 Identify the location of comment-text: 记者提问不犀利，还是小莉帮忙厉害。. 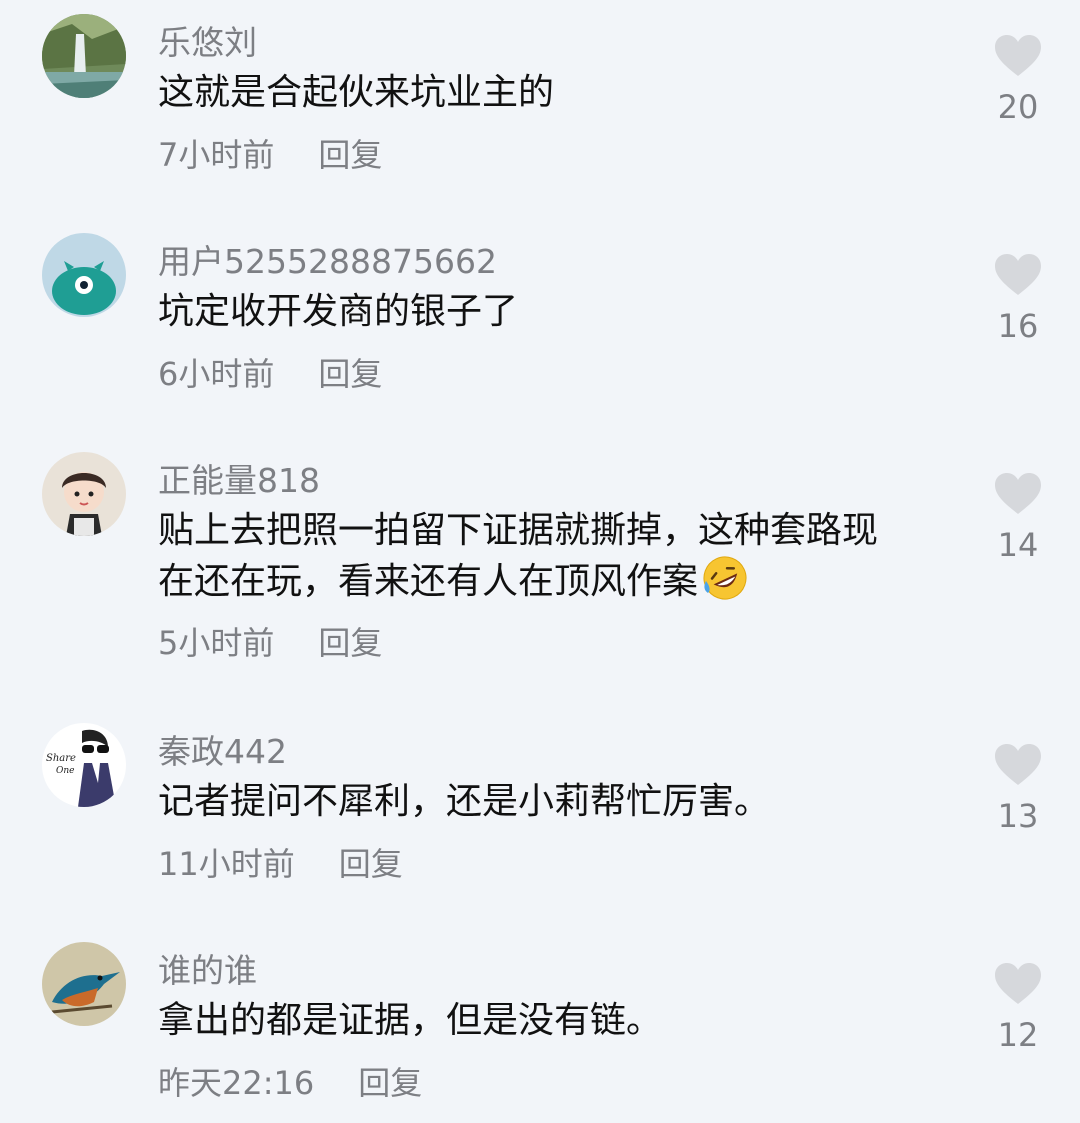
(464, 801).